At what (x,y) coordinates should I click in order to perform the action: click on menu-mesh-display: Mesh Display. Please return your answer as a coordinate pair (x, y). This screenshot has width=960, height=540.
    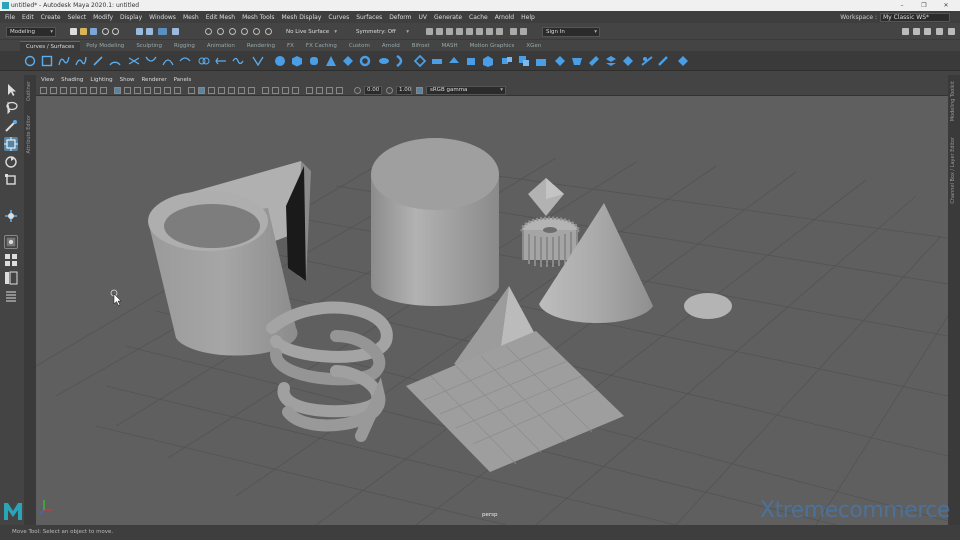
    Looking at the image, I should click on (302, 17).